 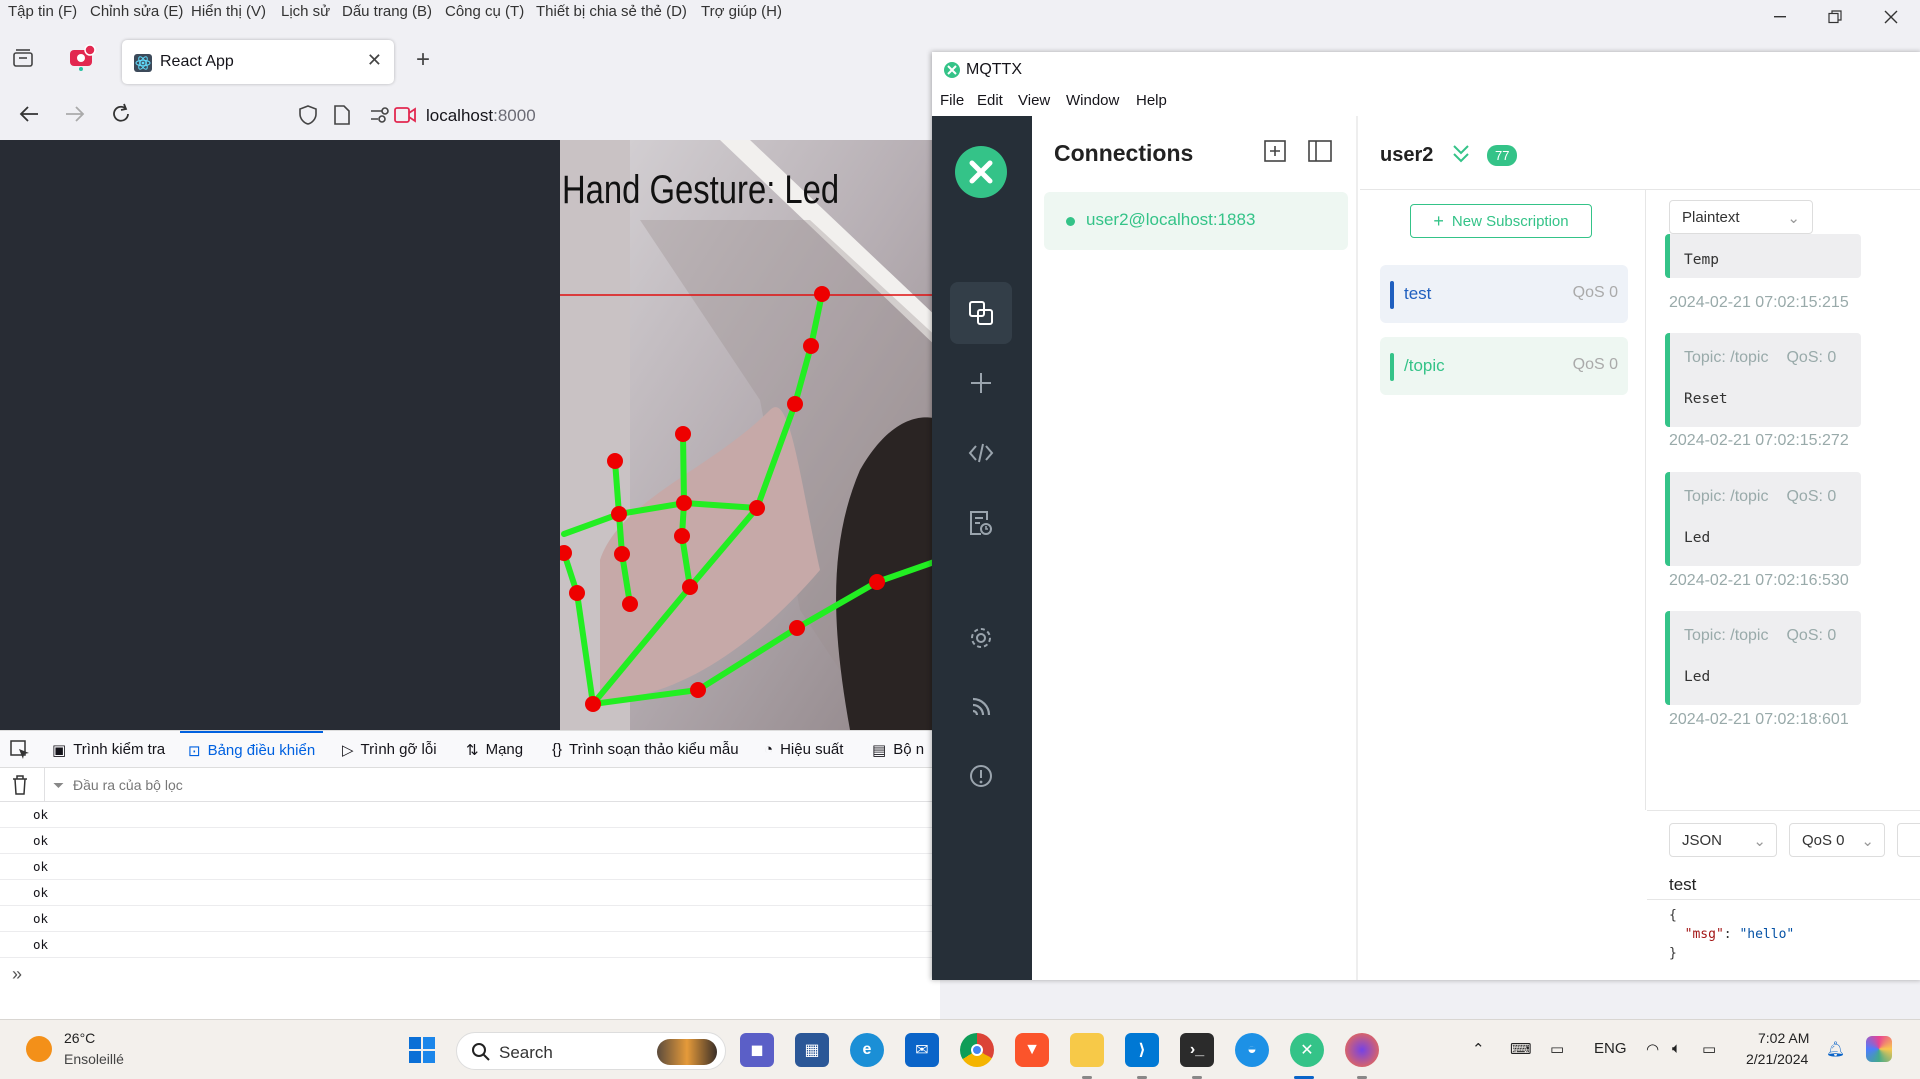 I want to click on subscription-topic: test, so click(x=1418, y=293).